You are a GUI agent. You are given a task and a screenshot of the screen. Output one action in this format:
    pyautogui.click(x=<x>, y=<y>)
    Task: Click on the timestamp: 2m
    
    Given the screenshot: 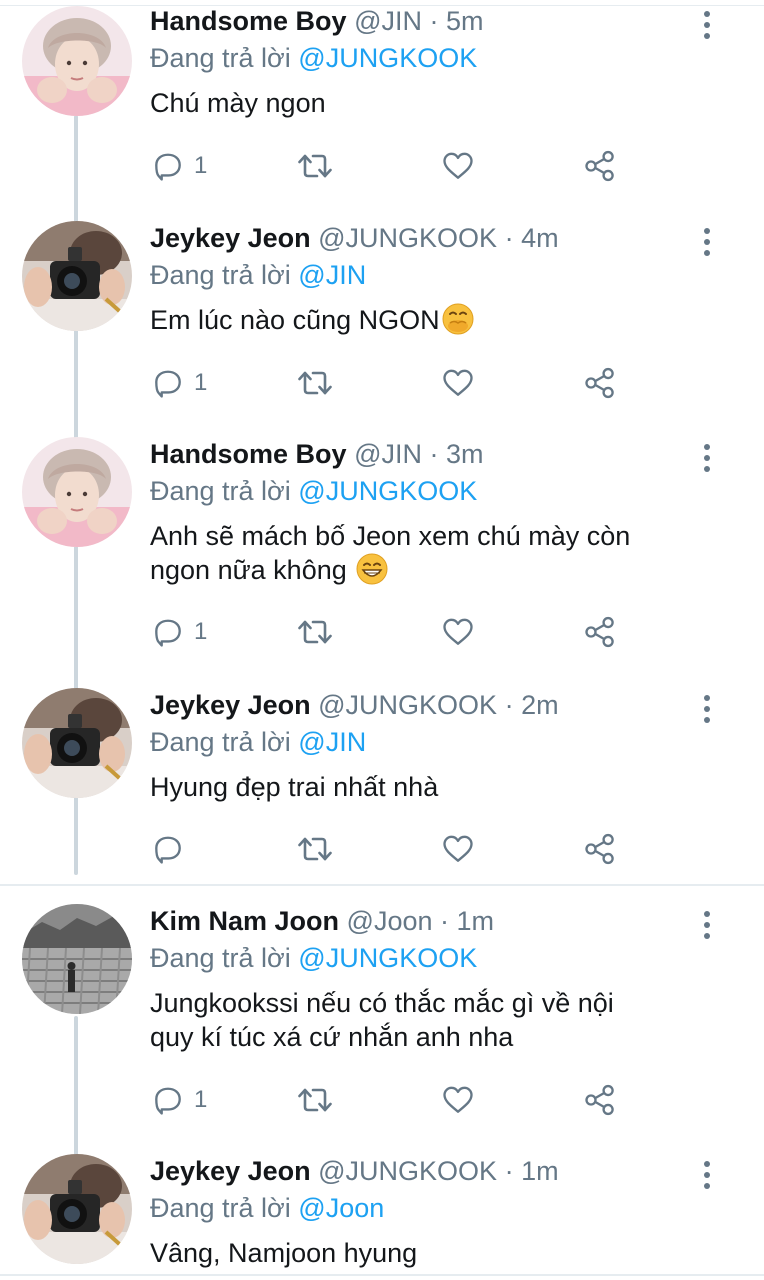 What is the action you would take?
    pyautogui.click(x=540, y=705)
    